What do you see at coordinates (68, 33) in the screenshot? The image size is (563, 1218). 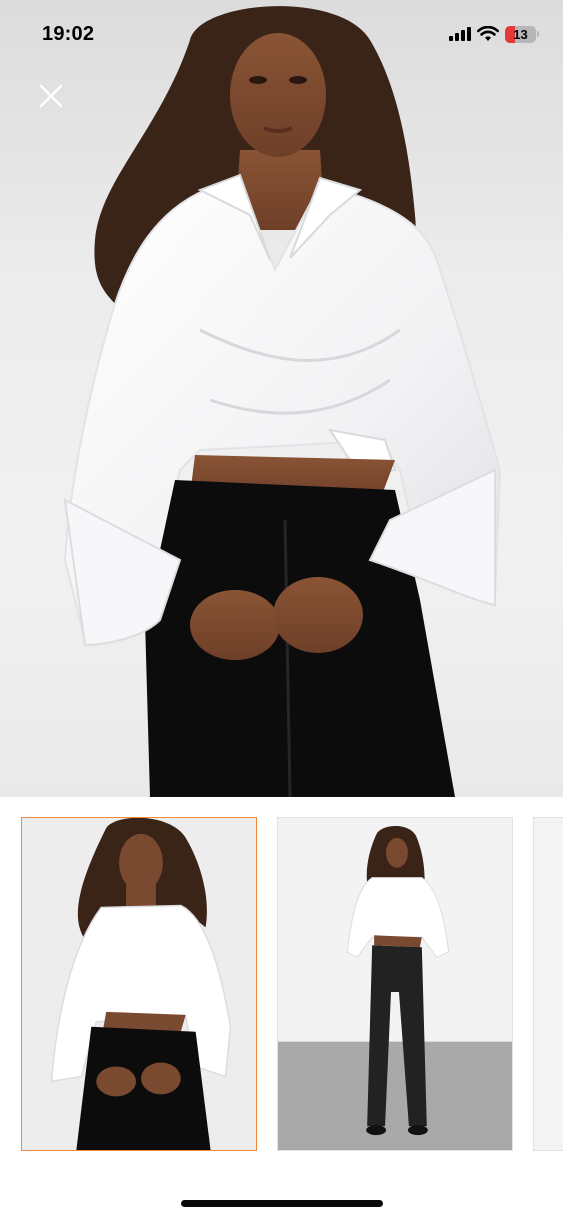 I see `status-time: 19:02` at bounding box center [68, 33].